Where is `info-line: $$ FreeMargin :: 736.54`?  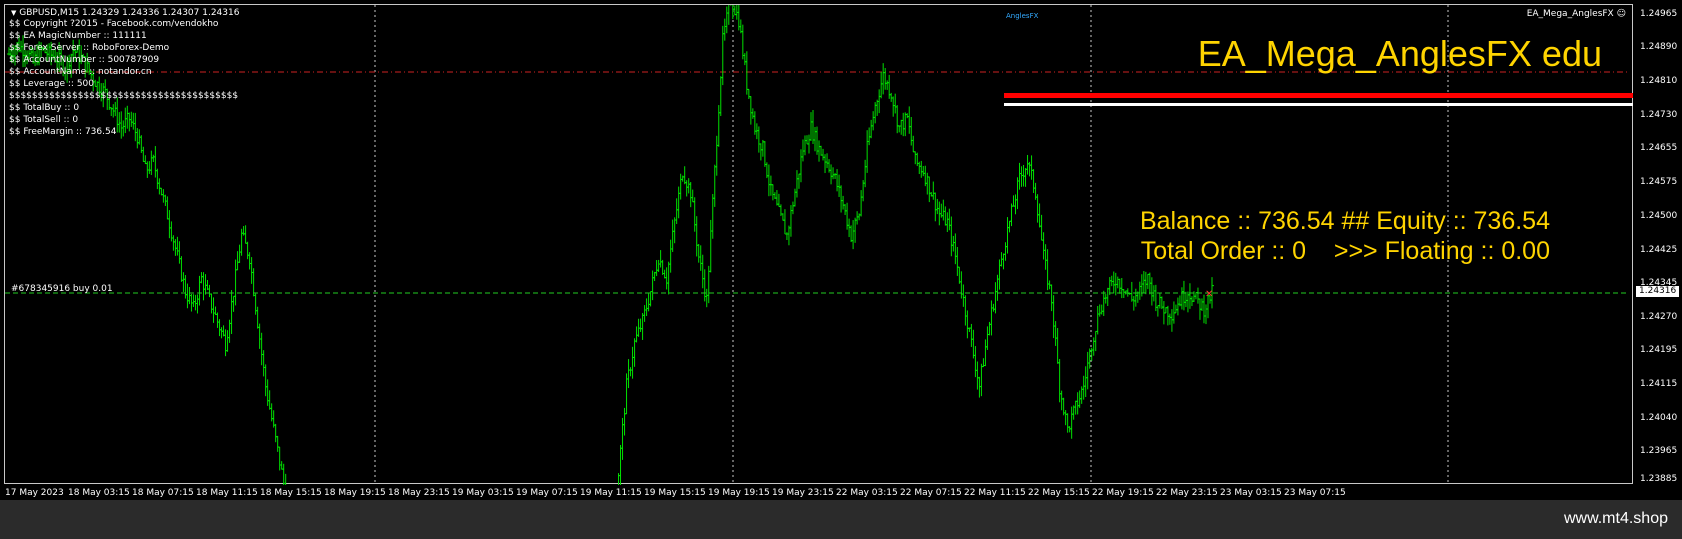 info-line: $$ FreeMargin :: 736.54 is located at coordinates (63, 132).